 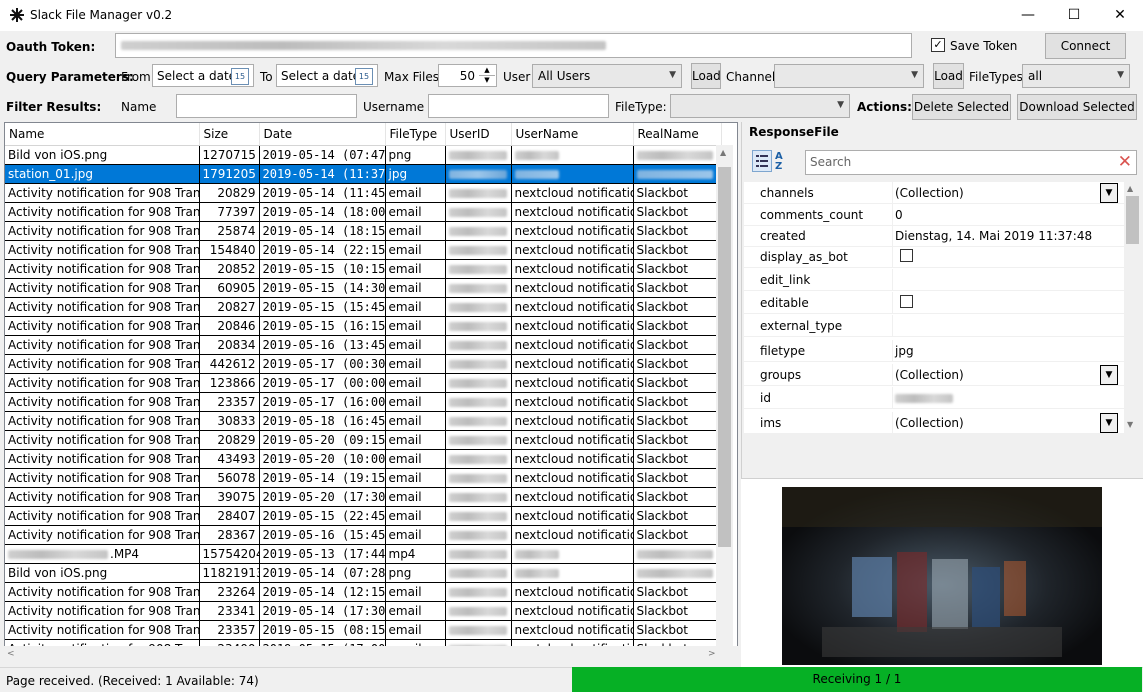 What do you see at coordinates (849, 76) in the screenshot?
I see `channel-select: ▼` at bounding box center [849, 76].